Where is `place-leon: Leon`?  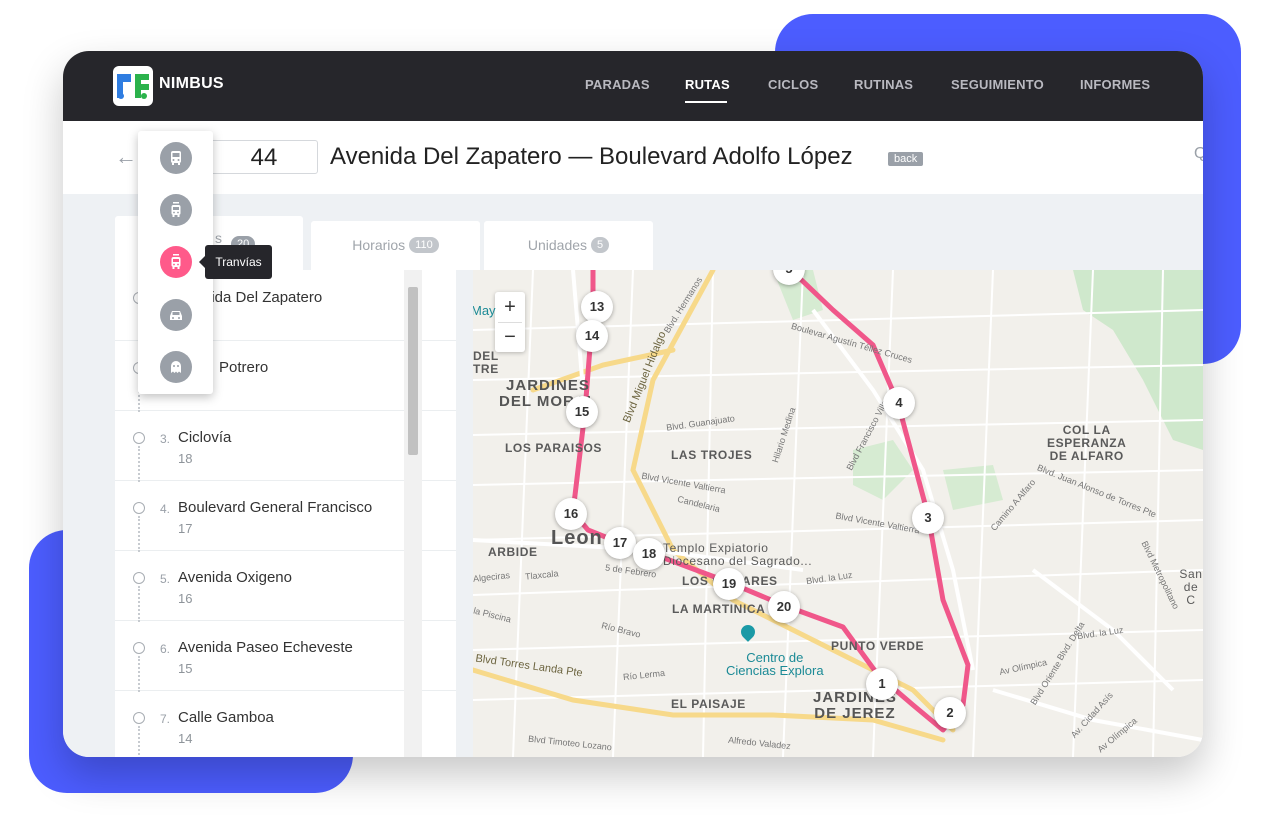 place-leon: Leon is located at coordinates (577, 538).